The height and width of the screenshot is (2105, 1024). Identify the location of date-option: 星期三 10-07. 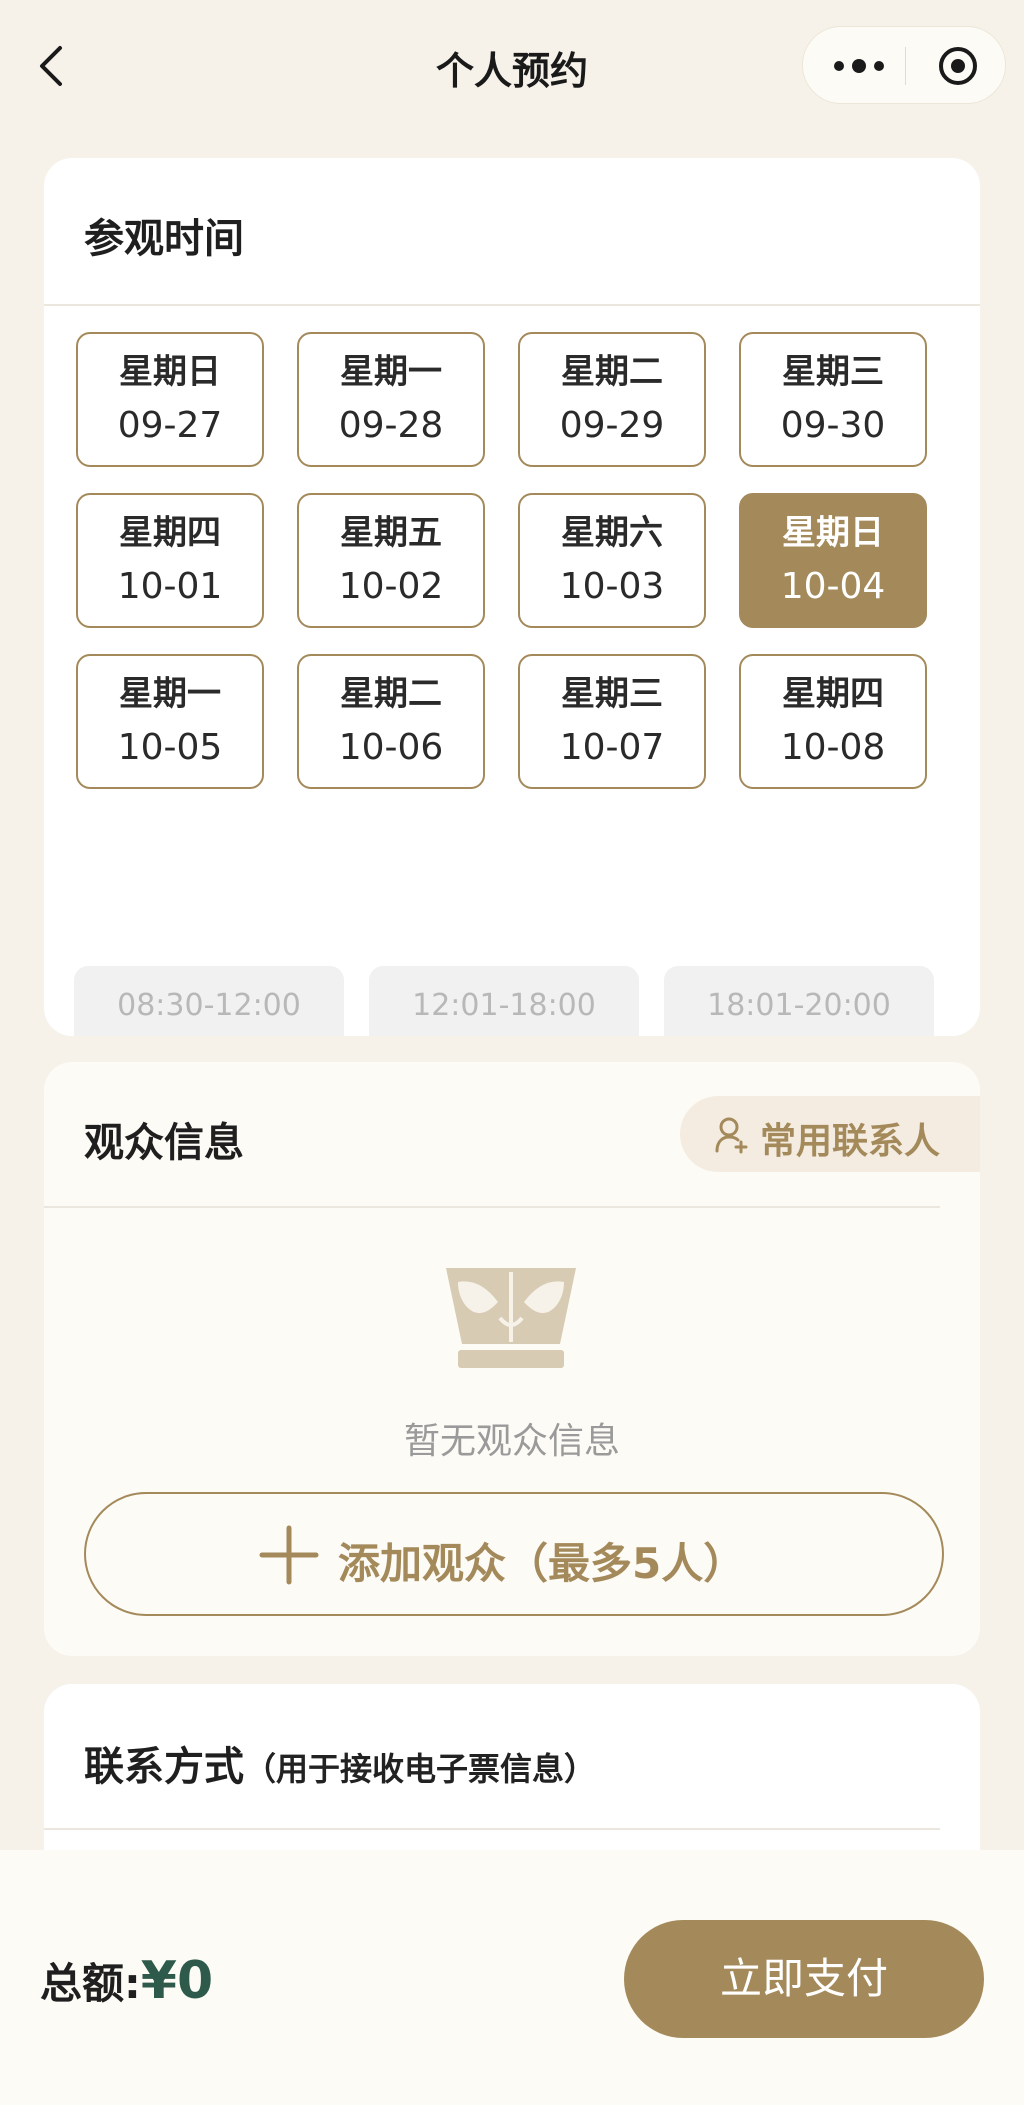
(612, 721).